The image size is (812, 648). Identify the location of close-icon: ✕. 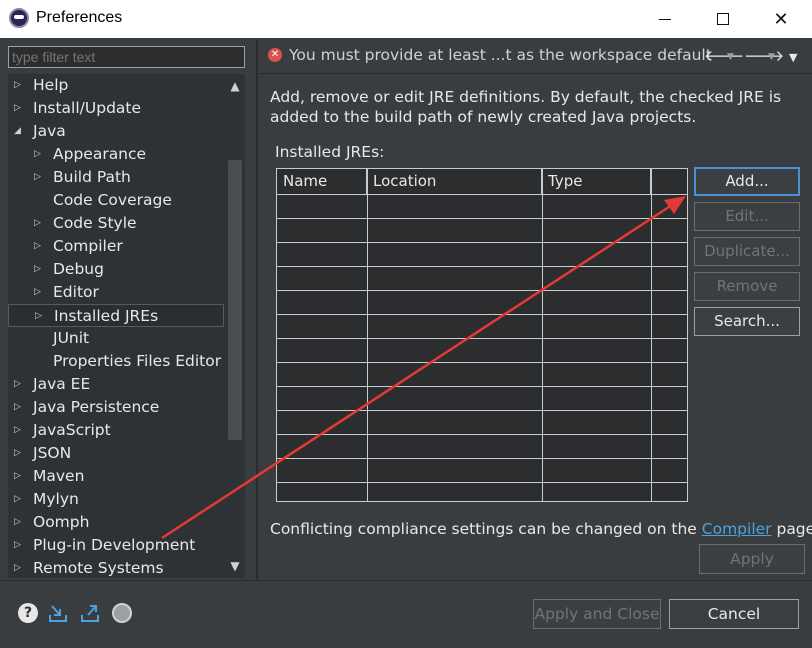
(781, 19).